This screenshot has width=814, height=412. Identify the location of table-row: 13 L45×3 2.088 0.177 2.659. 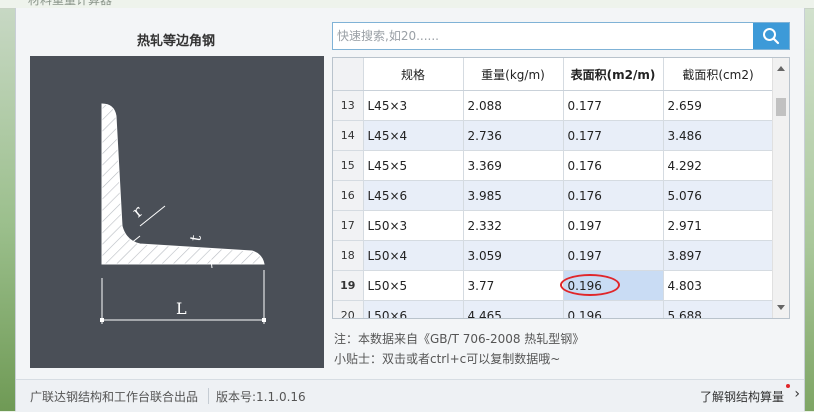
(553, 105).